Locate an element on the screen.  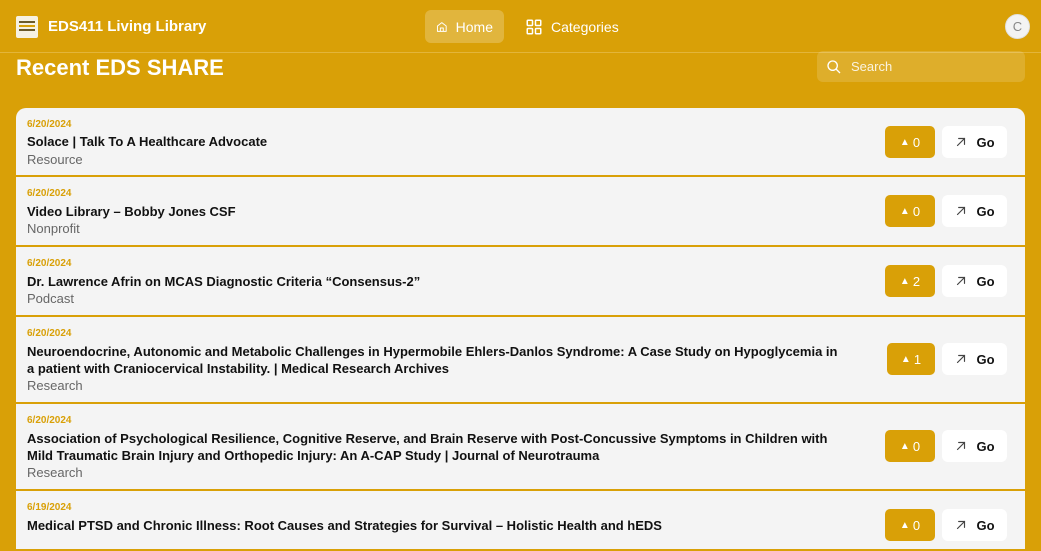
nav-home-button: Home is located at coordinates (464, 26).